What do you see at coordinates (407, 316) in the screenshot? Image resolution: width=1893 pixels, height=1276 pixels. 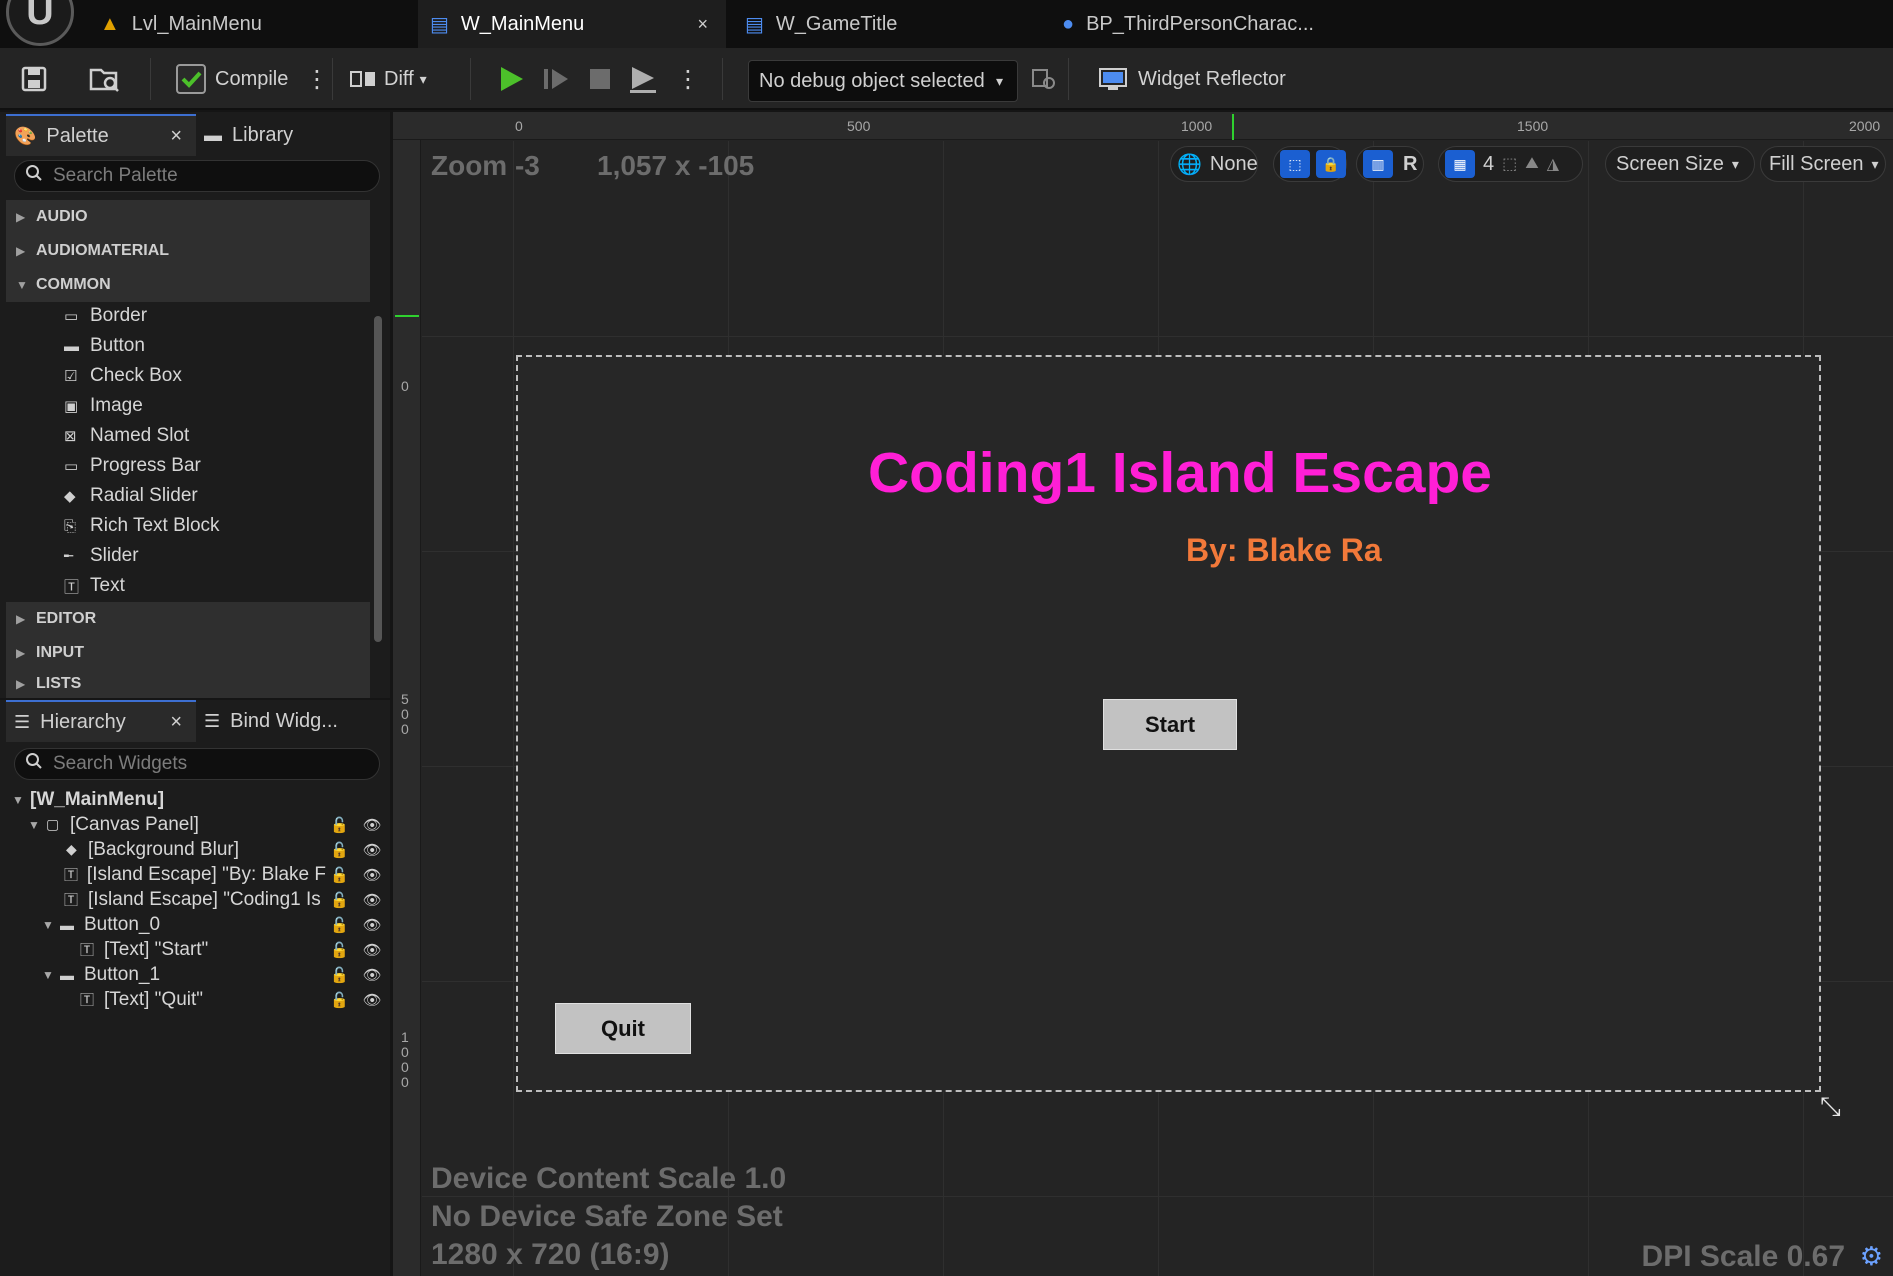 I see `ruler-cursor-marker` at bounding box center [407, 316].